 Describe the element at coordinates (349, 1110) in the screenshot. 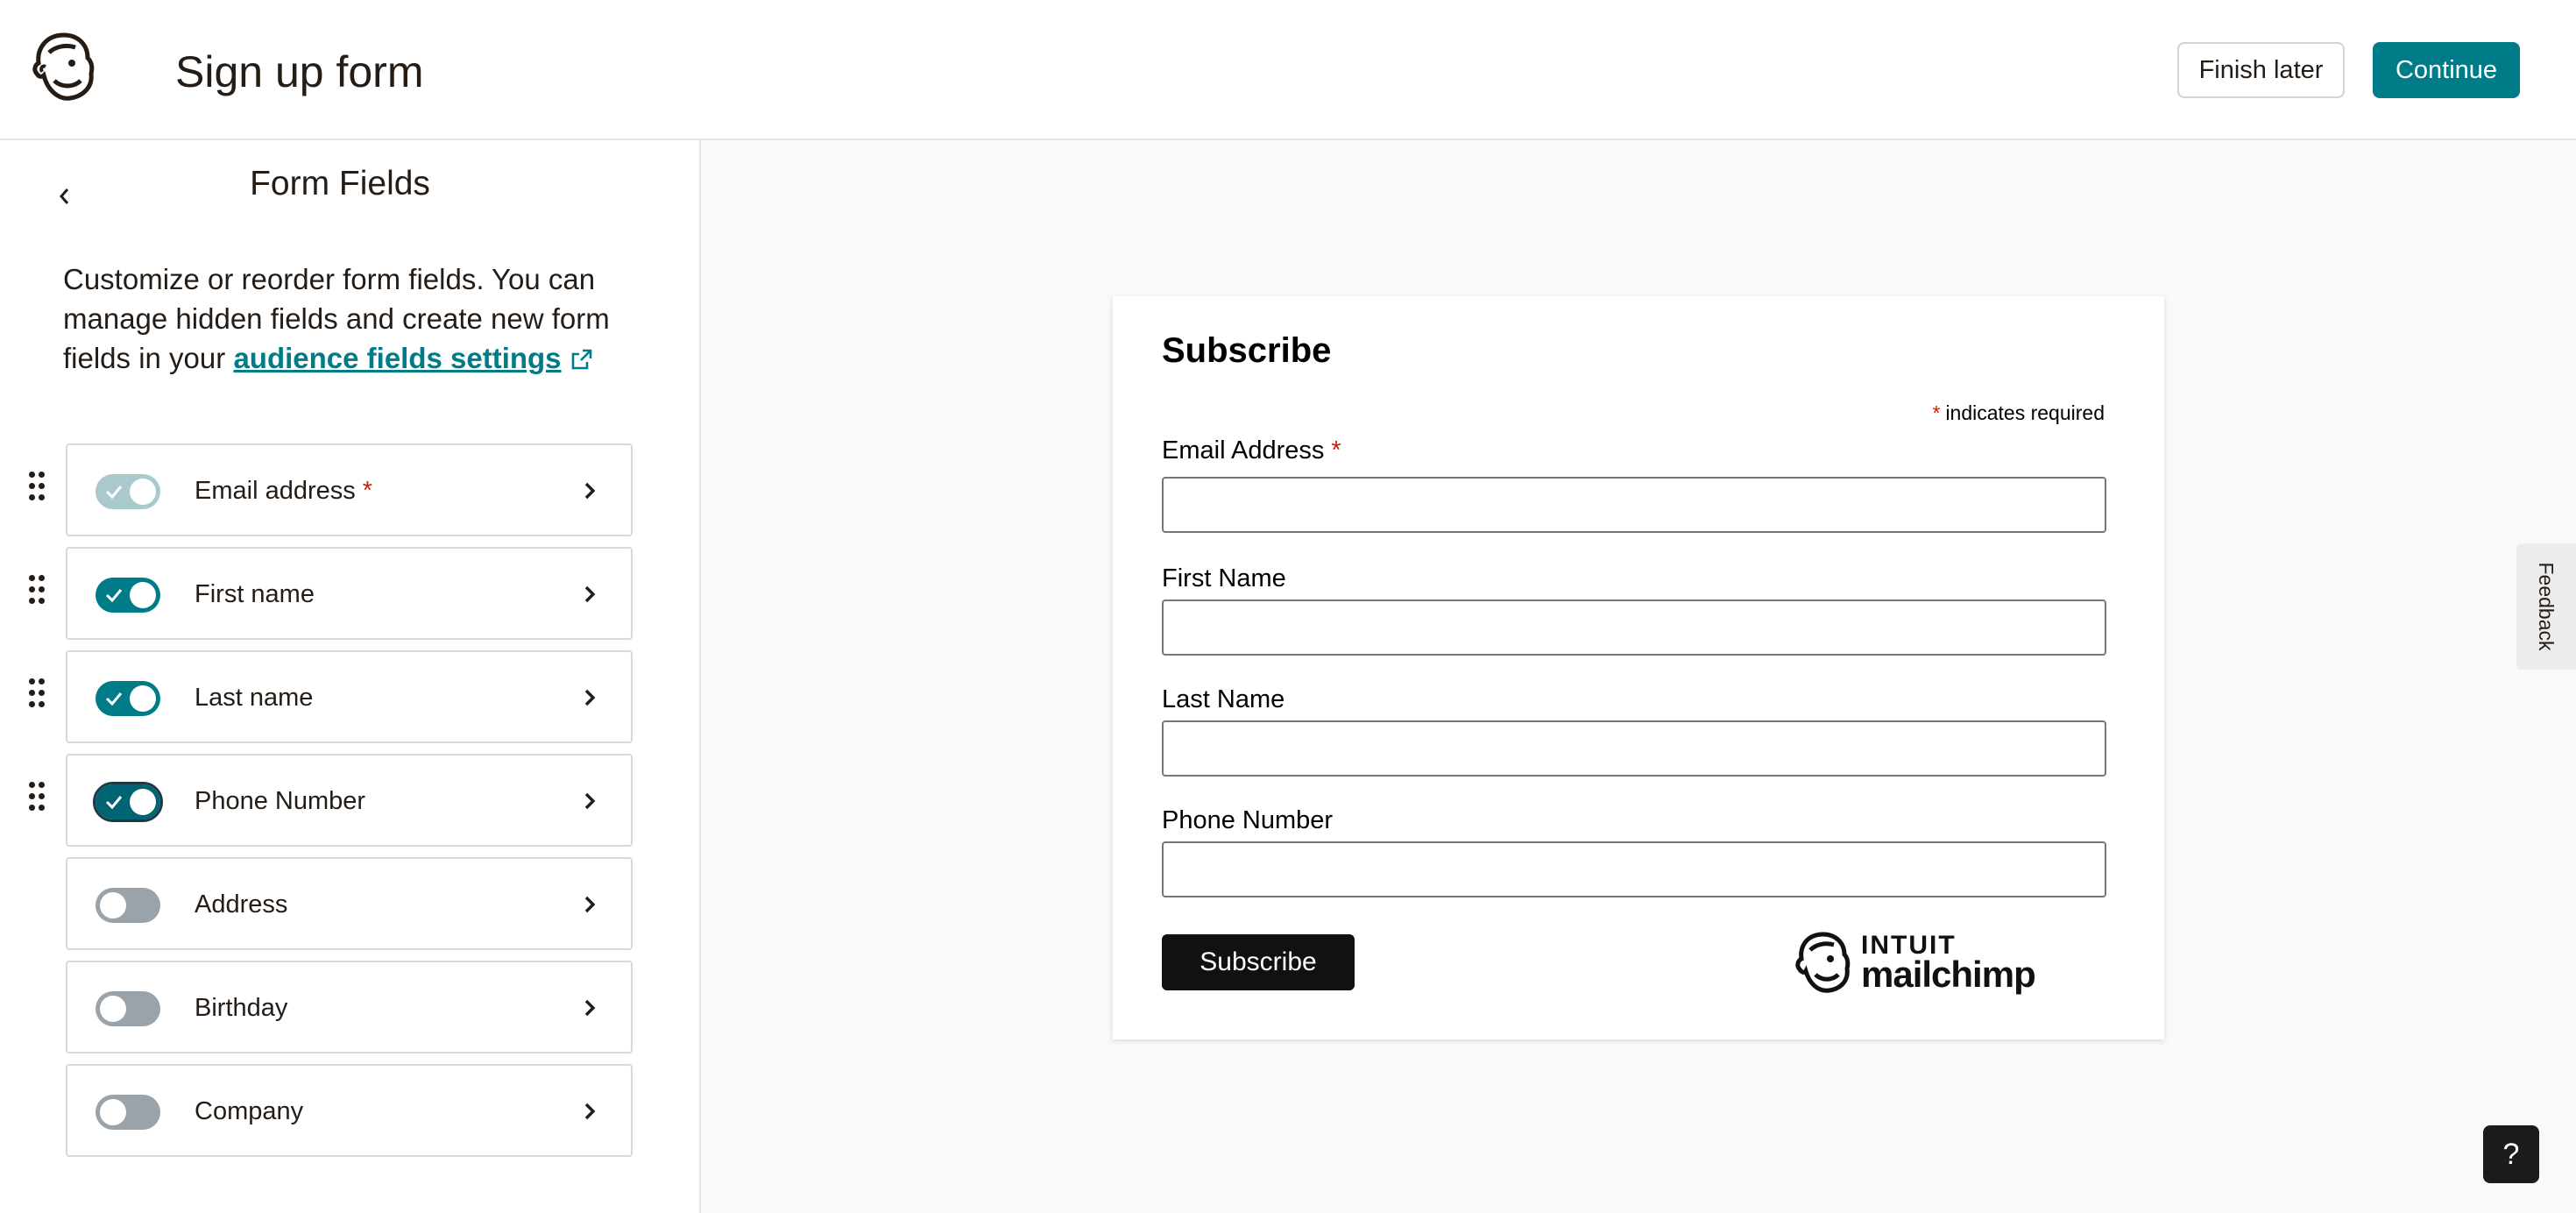

I see `field-row-company: Company` at that location.